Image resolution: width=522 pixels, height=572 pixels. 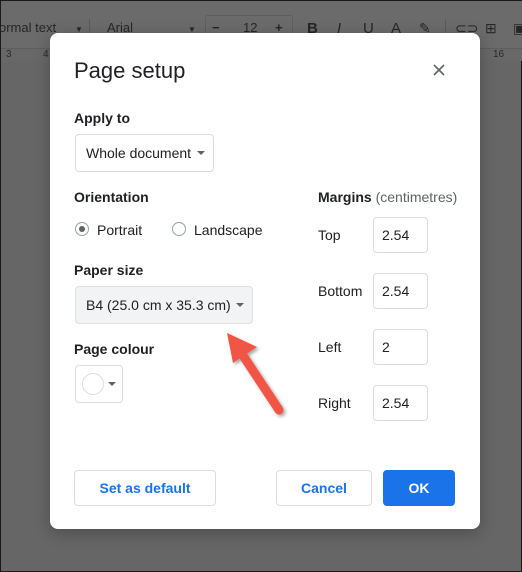 I want to click on paper-size-select: B4 (25.0 cm x 35.3 cm), so click(x=164, y=305).